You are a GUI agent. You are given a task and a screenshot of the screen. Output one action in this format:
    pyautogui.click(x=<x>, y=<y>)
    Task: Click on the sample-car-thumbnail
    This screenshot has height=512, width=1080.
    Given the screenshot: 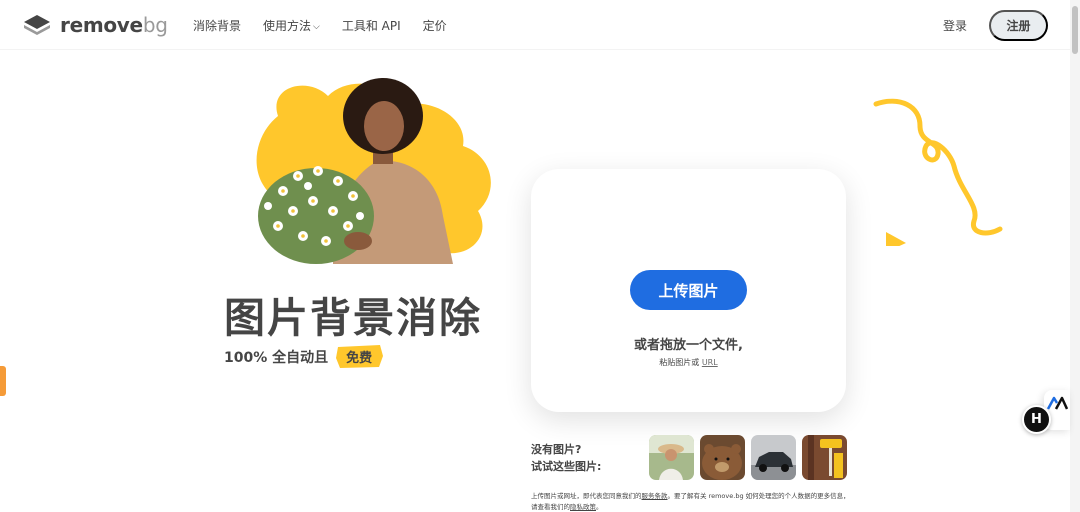 What is the action you would take?
    pyautogui.click(x=773, y=457)
    